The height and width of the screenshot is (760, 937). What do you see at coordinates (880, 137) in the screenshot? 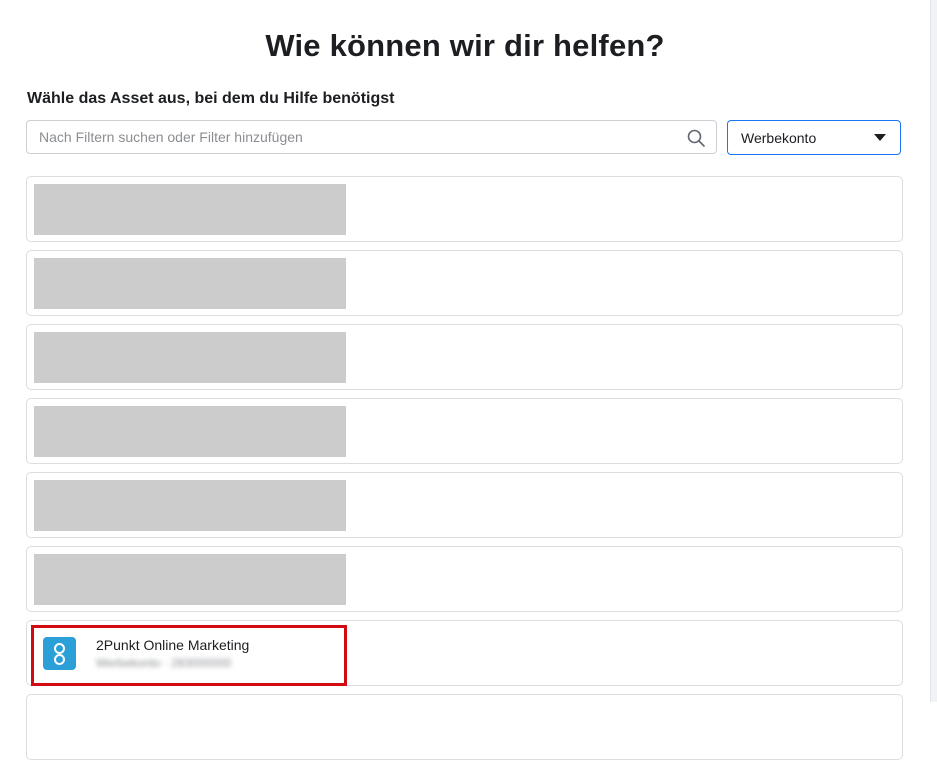
I see `caret-down-icon` at bounding box center [880, 137].